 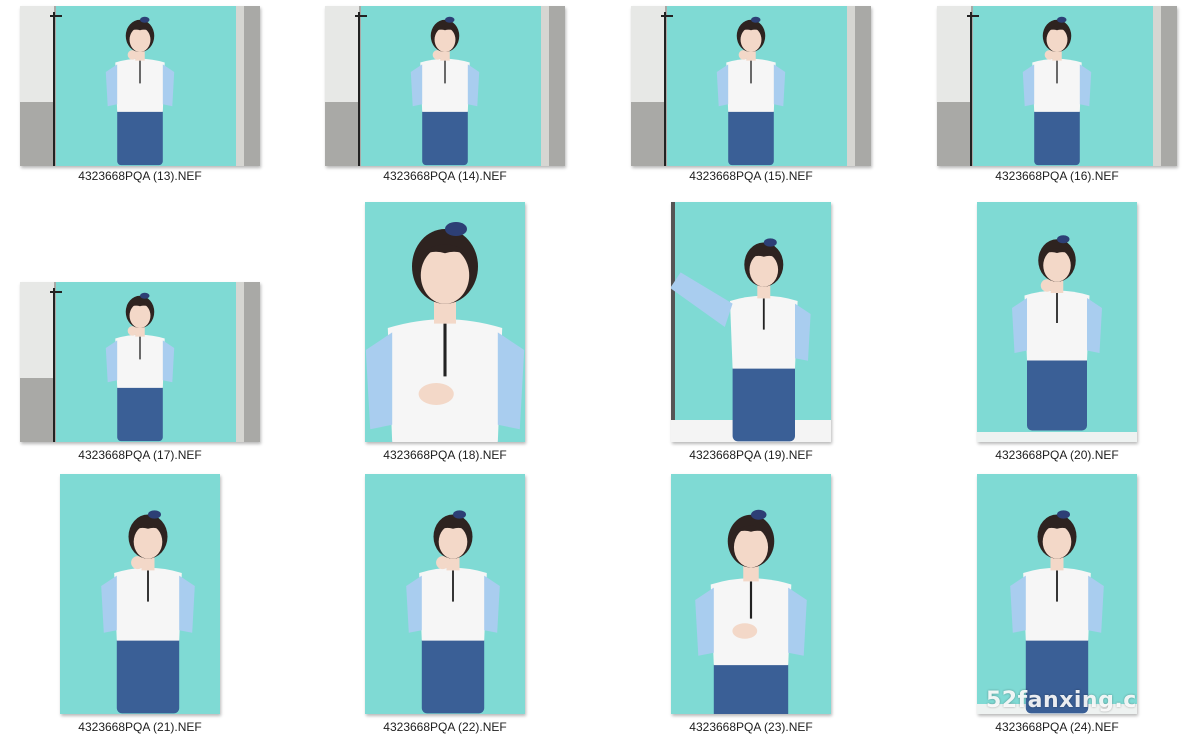 I want to click on file-name-label: 4323668PQA (15).NEF, so click(x=751, y=176).